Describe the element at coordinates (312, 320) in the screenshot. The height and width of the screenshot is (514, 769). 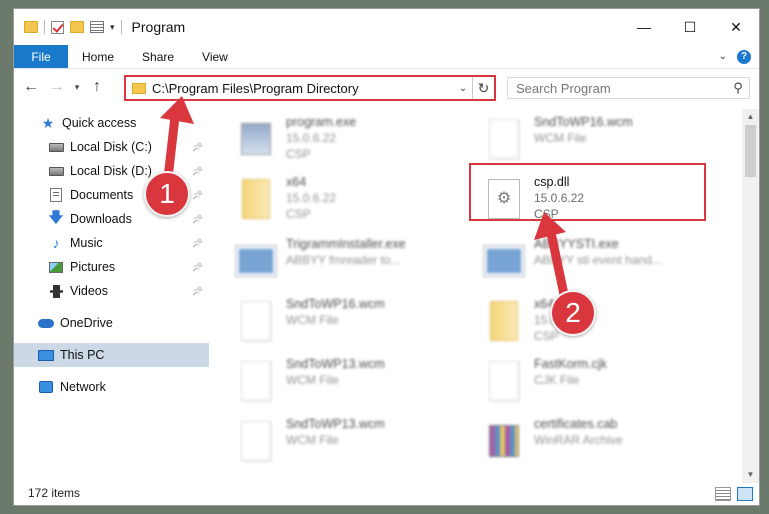
I see `file-type: WCM File` at that location.